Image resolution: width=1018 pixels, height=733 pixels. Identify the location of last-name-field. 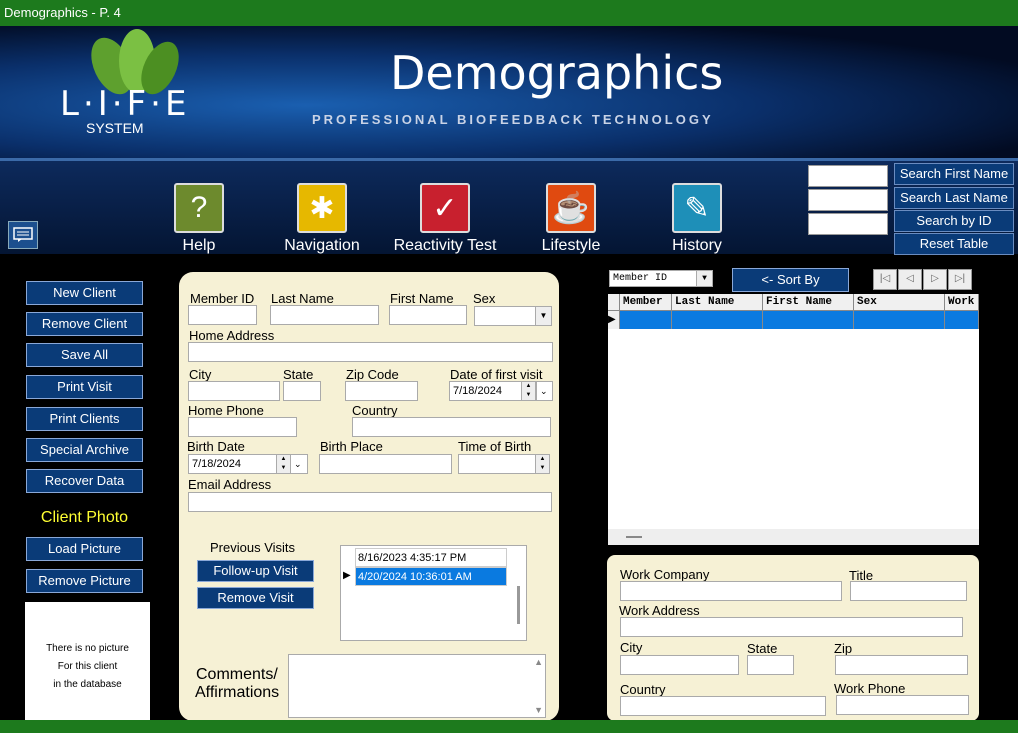
(324, 315).